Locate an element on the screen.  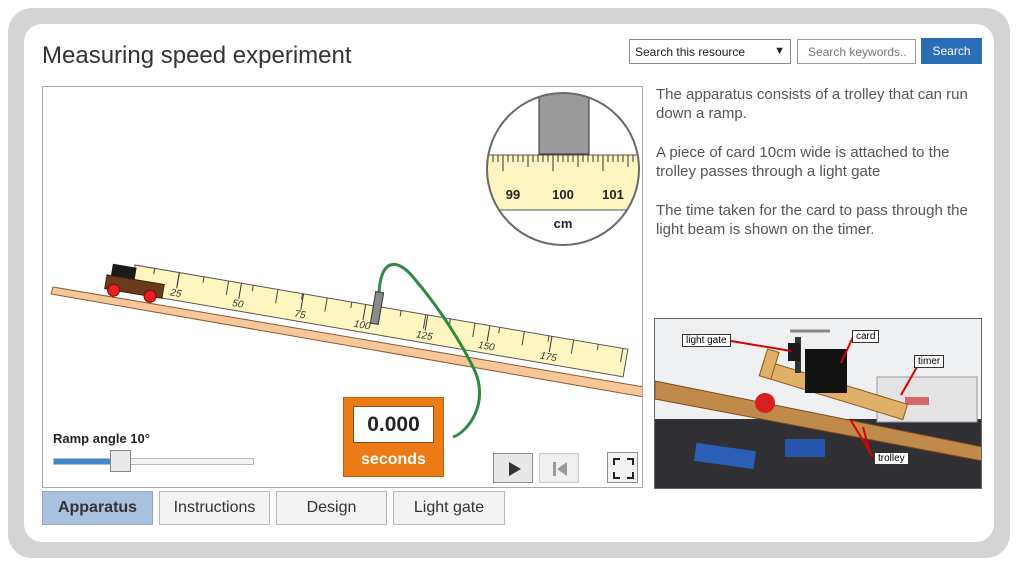
ruler-label: 25 is located at coordinates (175, 293).